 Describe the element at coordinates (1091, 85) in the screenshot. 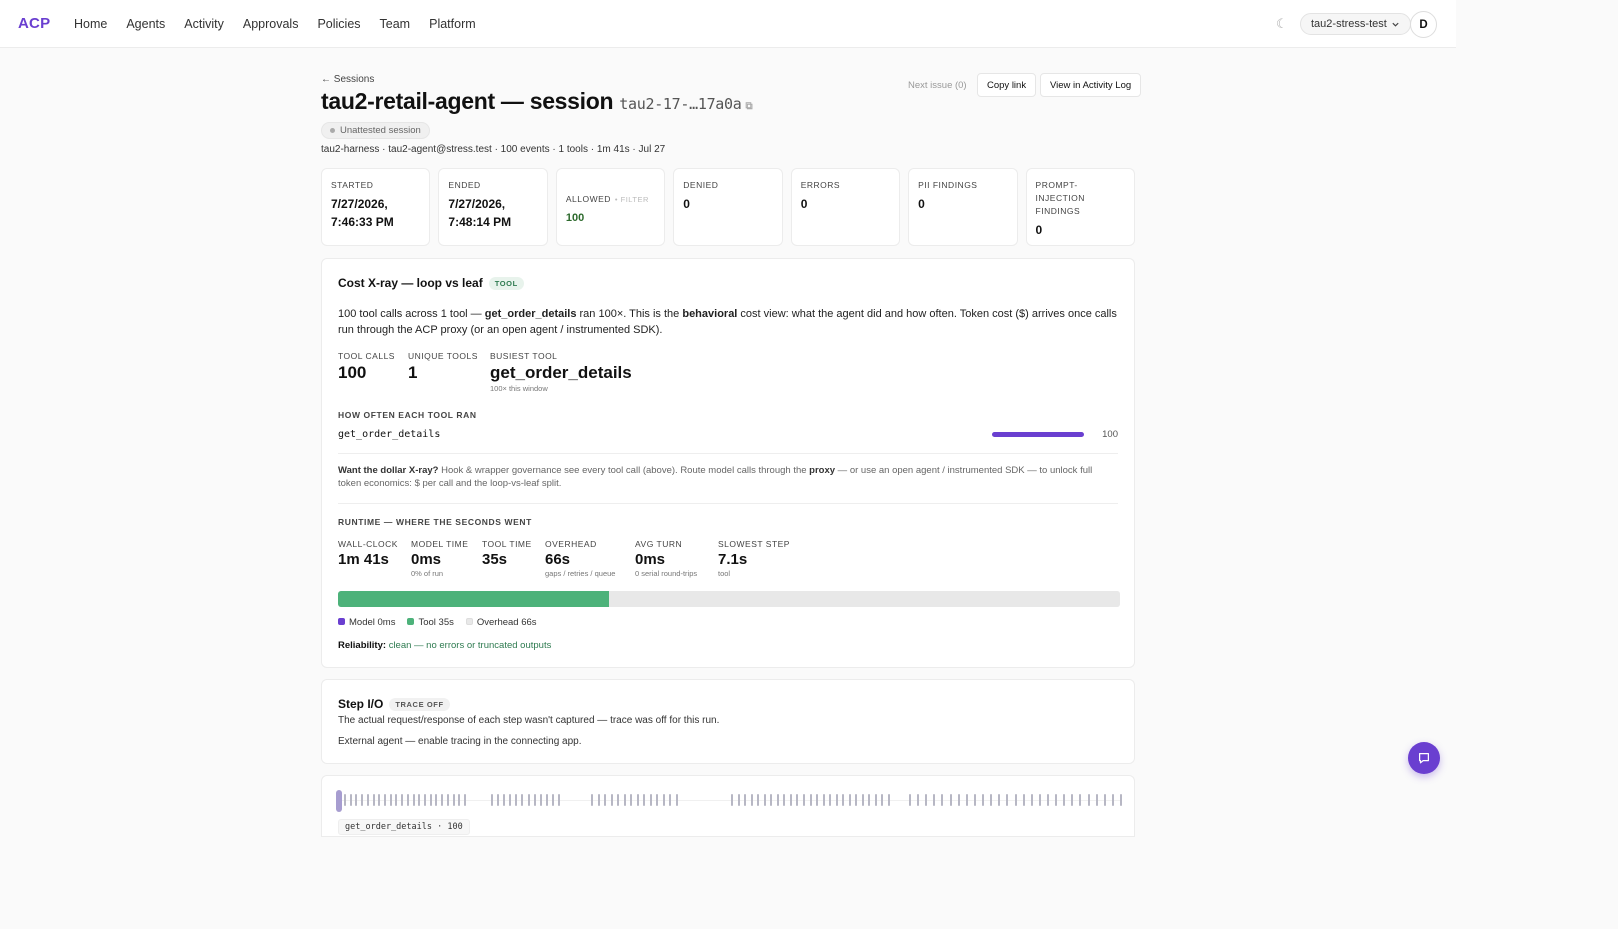

I see `view-activity-log-button: View in Activity Log` at that location.